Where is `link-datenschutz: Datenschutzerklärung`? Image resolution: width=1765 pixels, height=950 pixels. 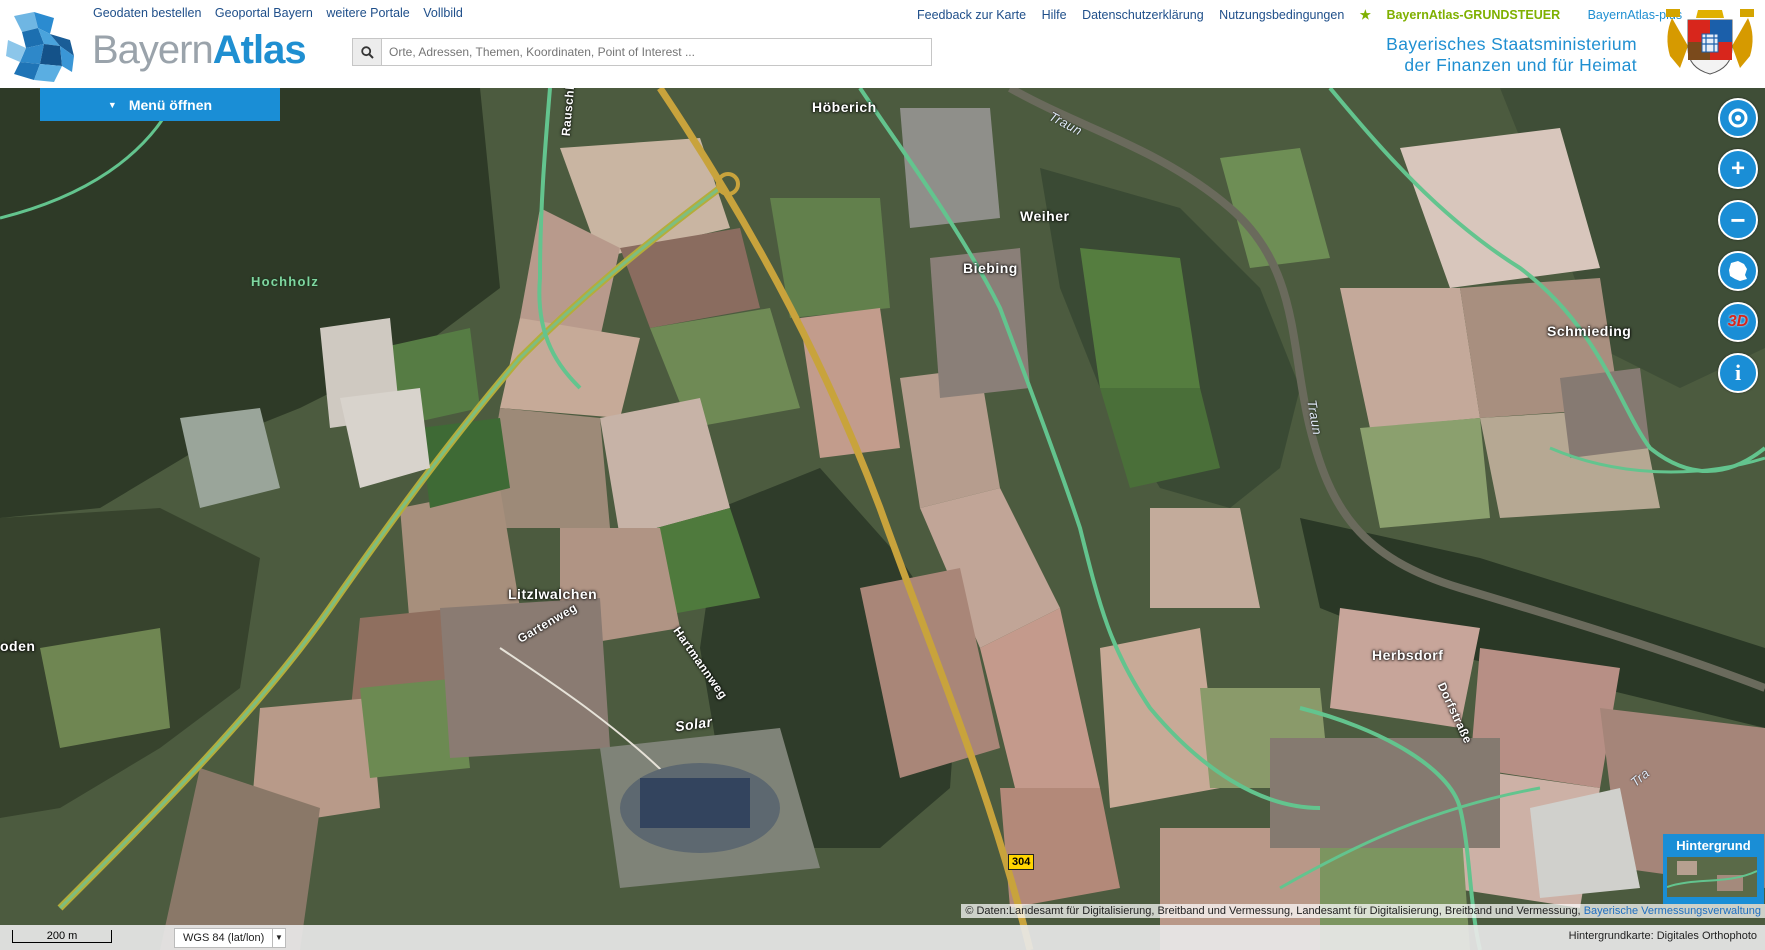
link-datenschutz: Datenschutzerklärung is located at coordinates (1143, 15).